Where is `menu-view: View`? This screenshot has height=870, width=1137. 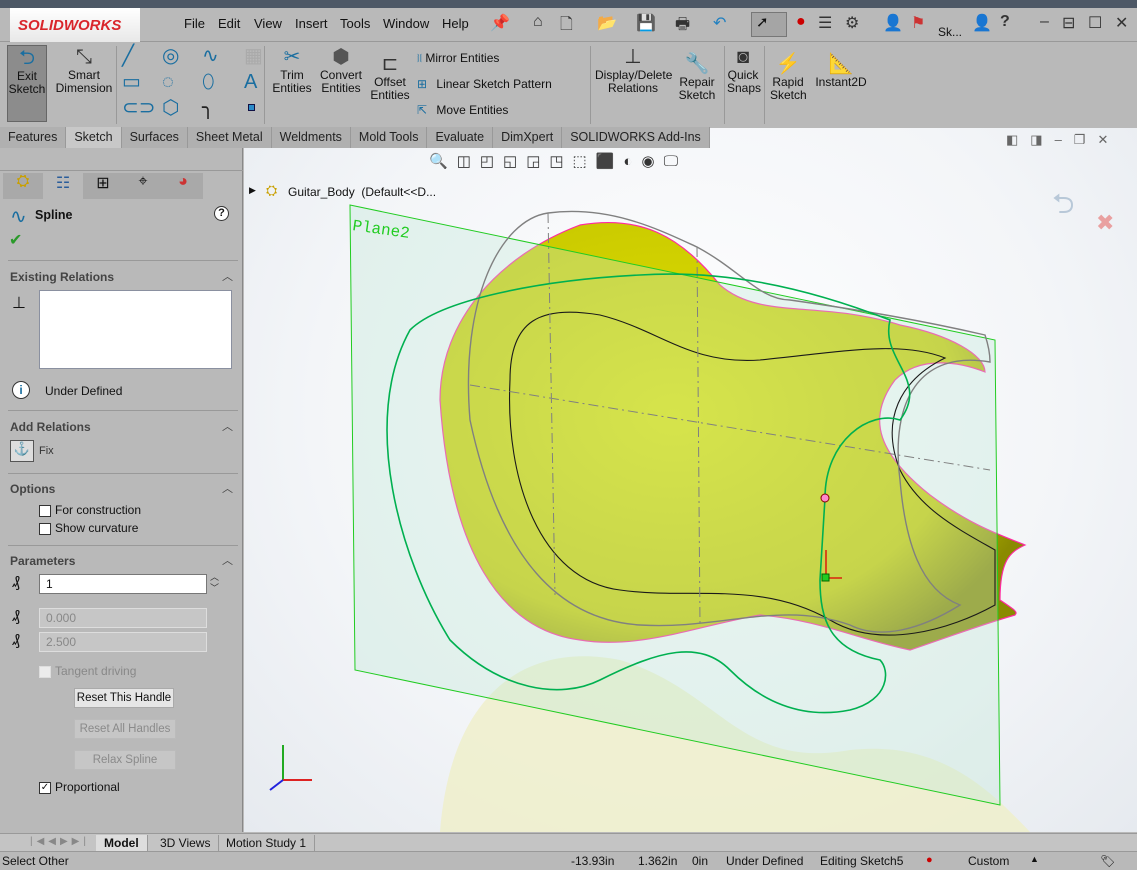 menu-view: View is located at coordinates (268, 23).